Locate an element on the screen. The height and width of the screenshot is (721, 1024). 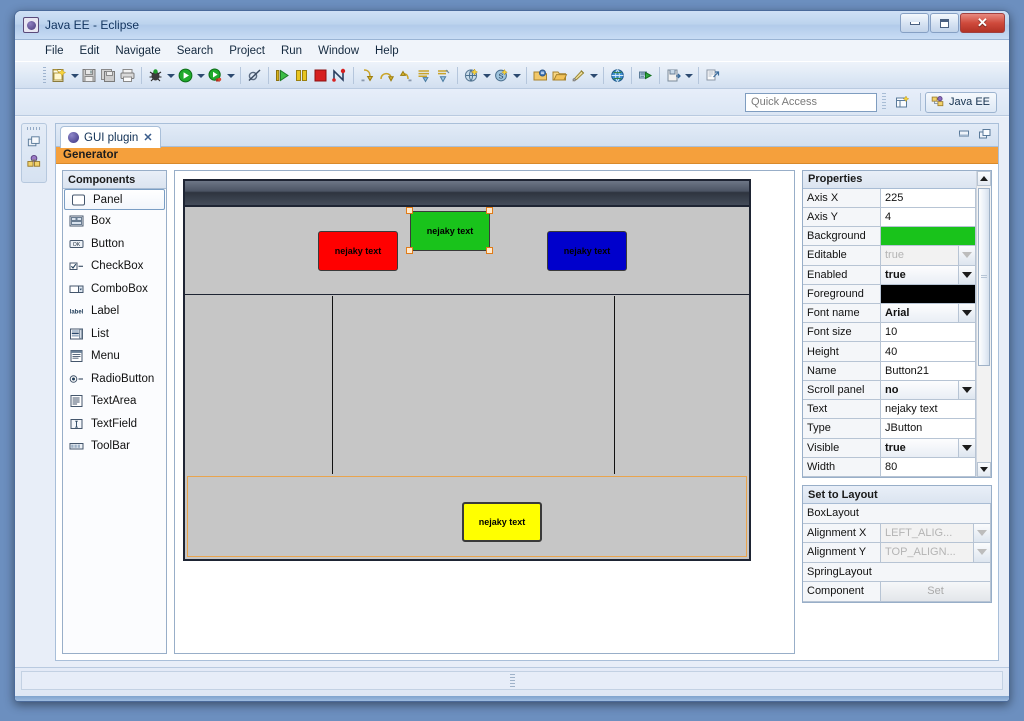
design-region-middle is located at coordinates (467, 385).